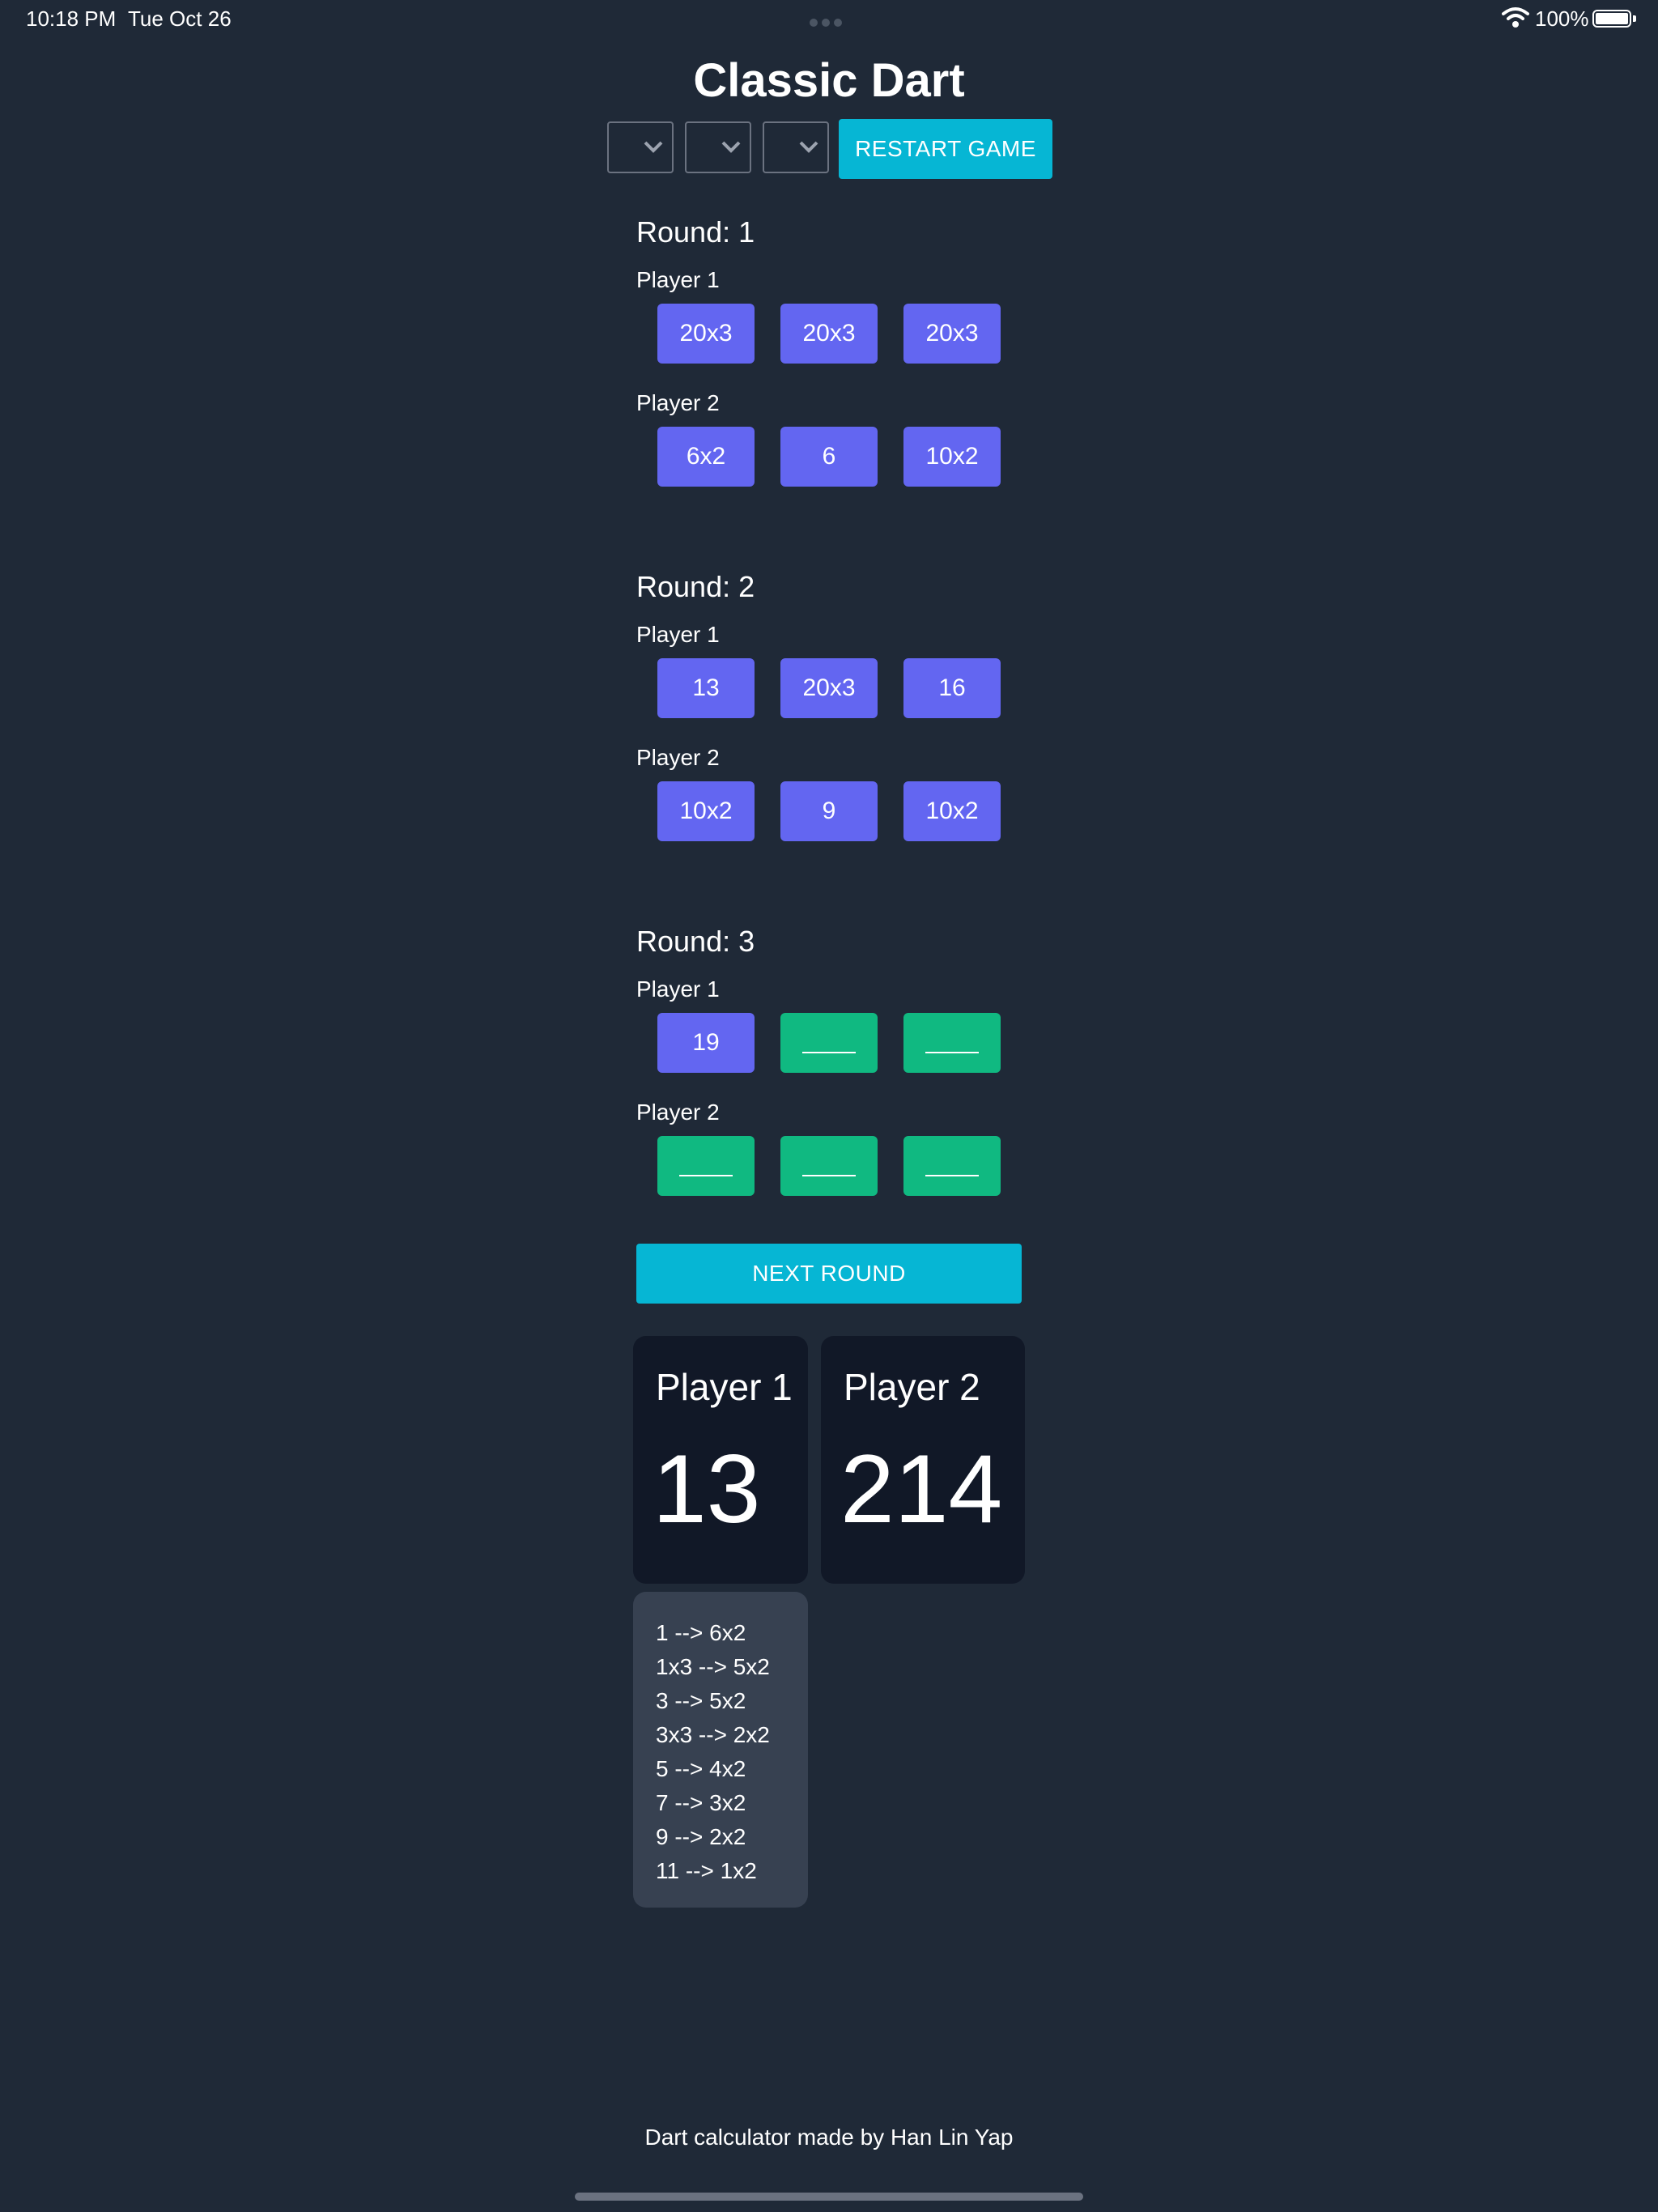 Image resolution: width=1658 pixels, height=2212 pixels. Describe the element at coordinates (829, 811) in the screenshot. I see `dart-button: 9` at that location.